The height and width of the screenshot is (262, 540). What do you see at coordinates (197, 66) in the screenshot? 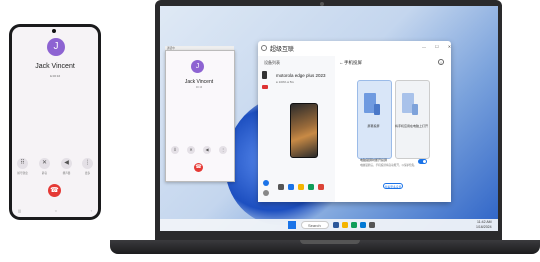
I see `mirror-caller-avatar: J` at bounding box center [197, 66].